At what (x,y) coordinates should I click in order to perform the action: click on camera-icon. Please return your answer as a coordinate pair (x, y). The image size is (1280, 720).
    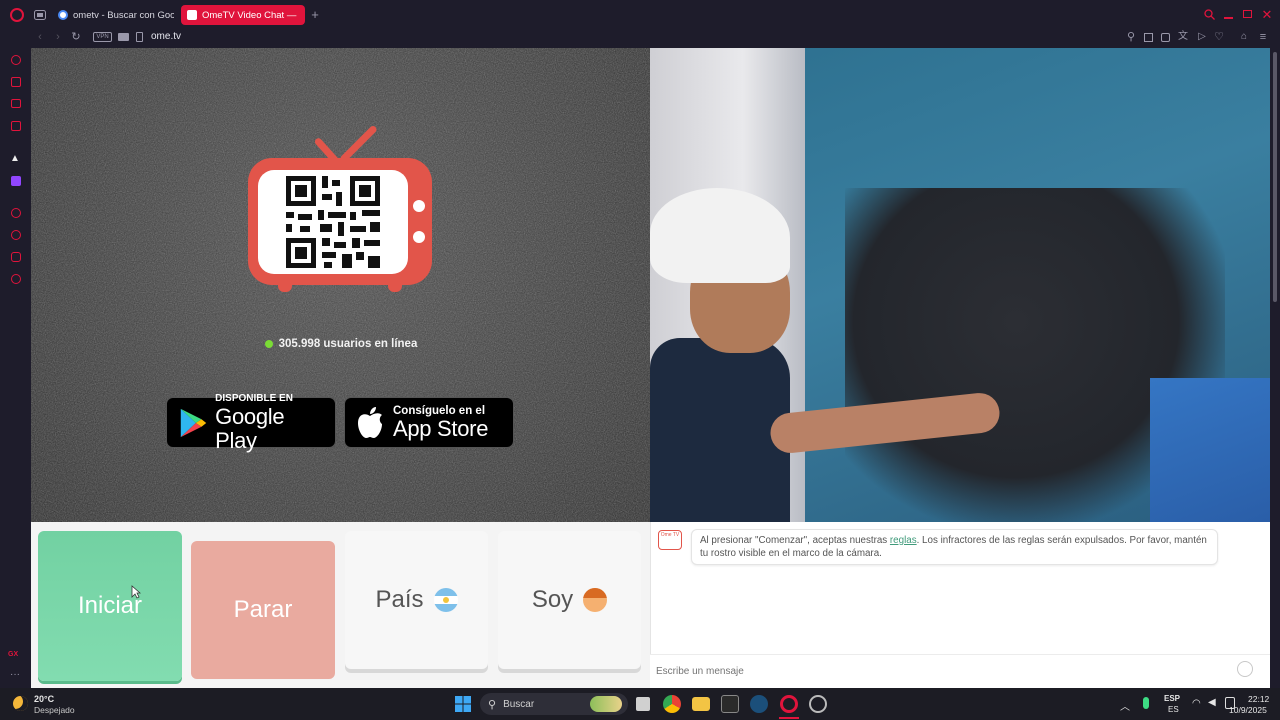
    Looking at the image, I should click on (123, 37).